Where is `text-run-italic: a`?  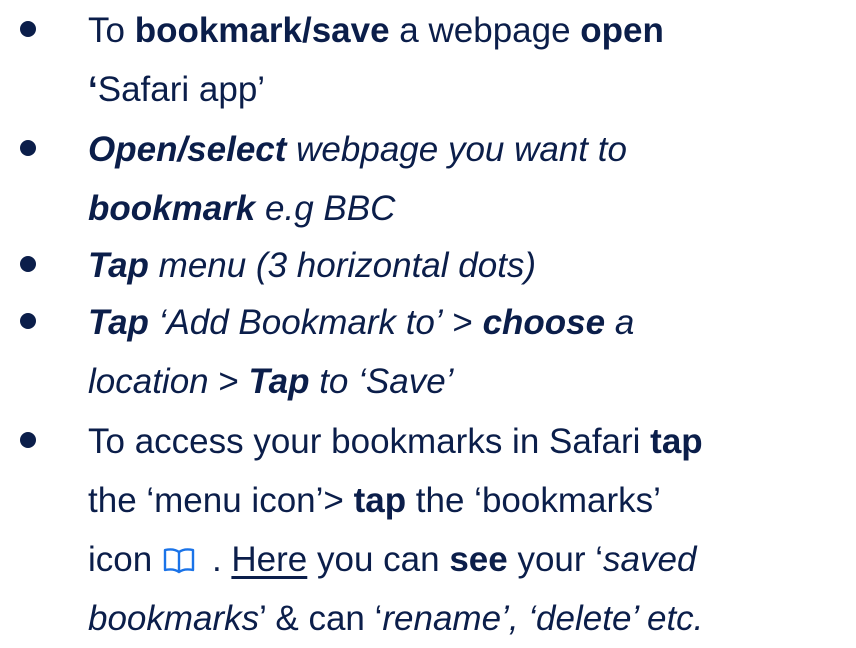
text-run-italic: a is located at coordinates (620, 322).